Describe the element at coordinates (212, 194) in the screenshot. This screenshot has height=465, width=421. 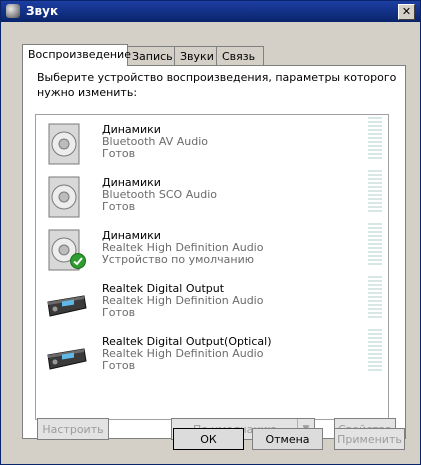
I see `device-item: Динамики Bluetooth SCO Audio Готов` at that location.